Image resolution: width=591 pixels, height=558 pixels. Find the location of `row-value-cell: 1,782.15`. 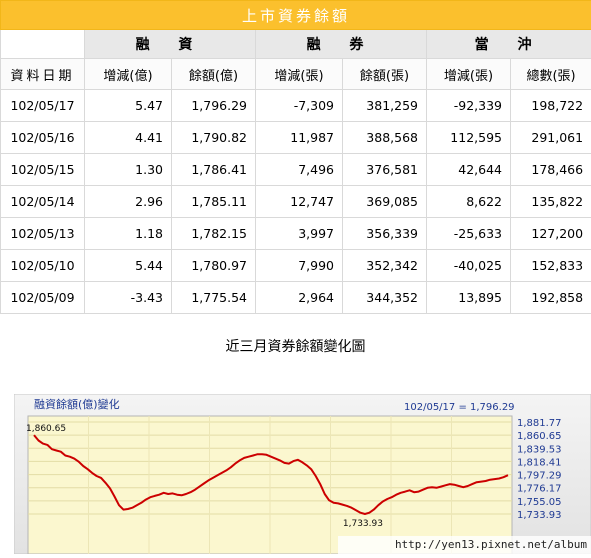

row-value-cell: 1,782.15 is located at coordinates (214, 234).